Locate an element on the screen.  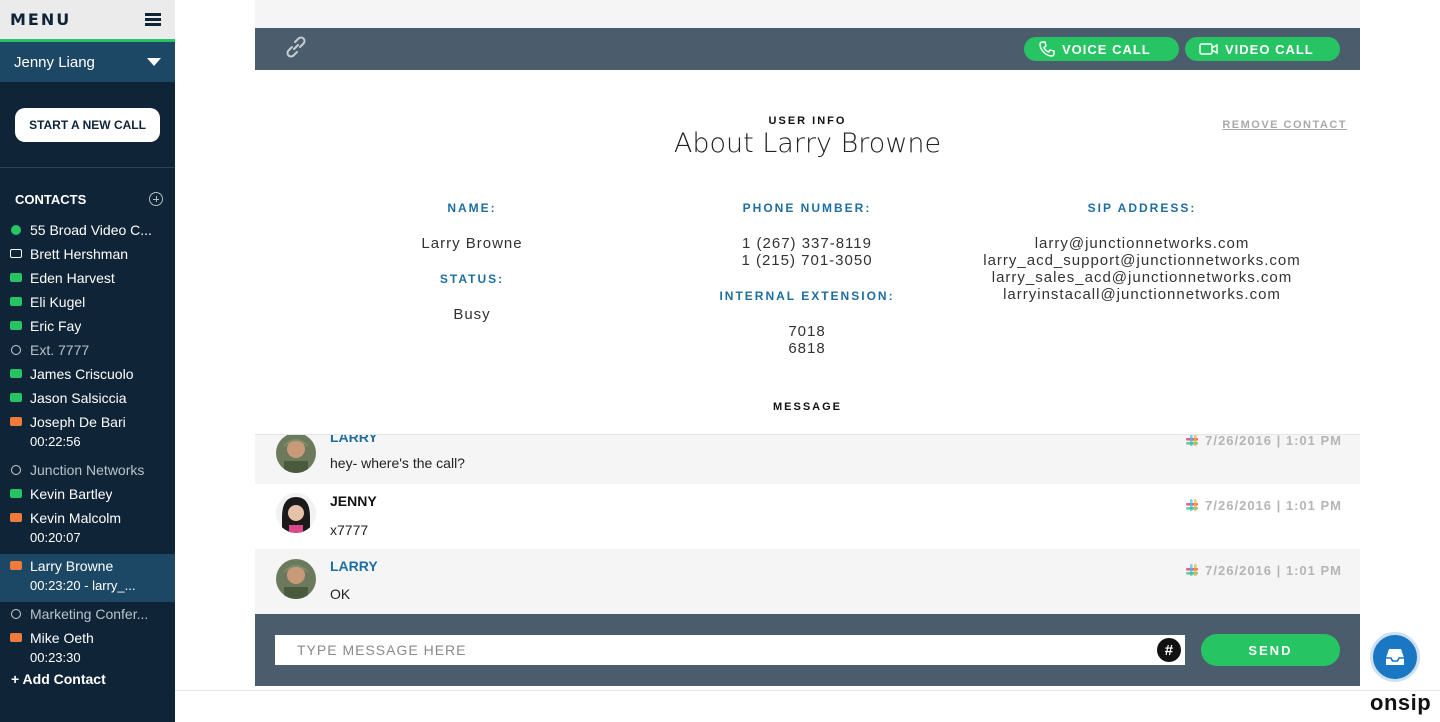
message-item: LARRY OK 7/26/2016 | 1:01 PM is located at coordinates (807, 581).